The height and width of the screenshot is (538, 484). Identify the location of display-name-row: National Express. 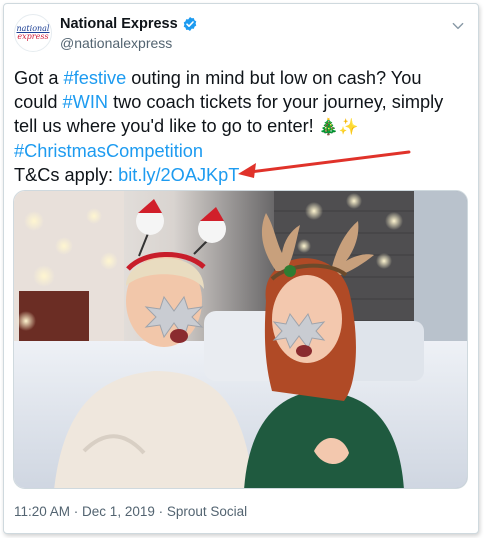
(129, 24).